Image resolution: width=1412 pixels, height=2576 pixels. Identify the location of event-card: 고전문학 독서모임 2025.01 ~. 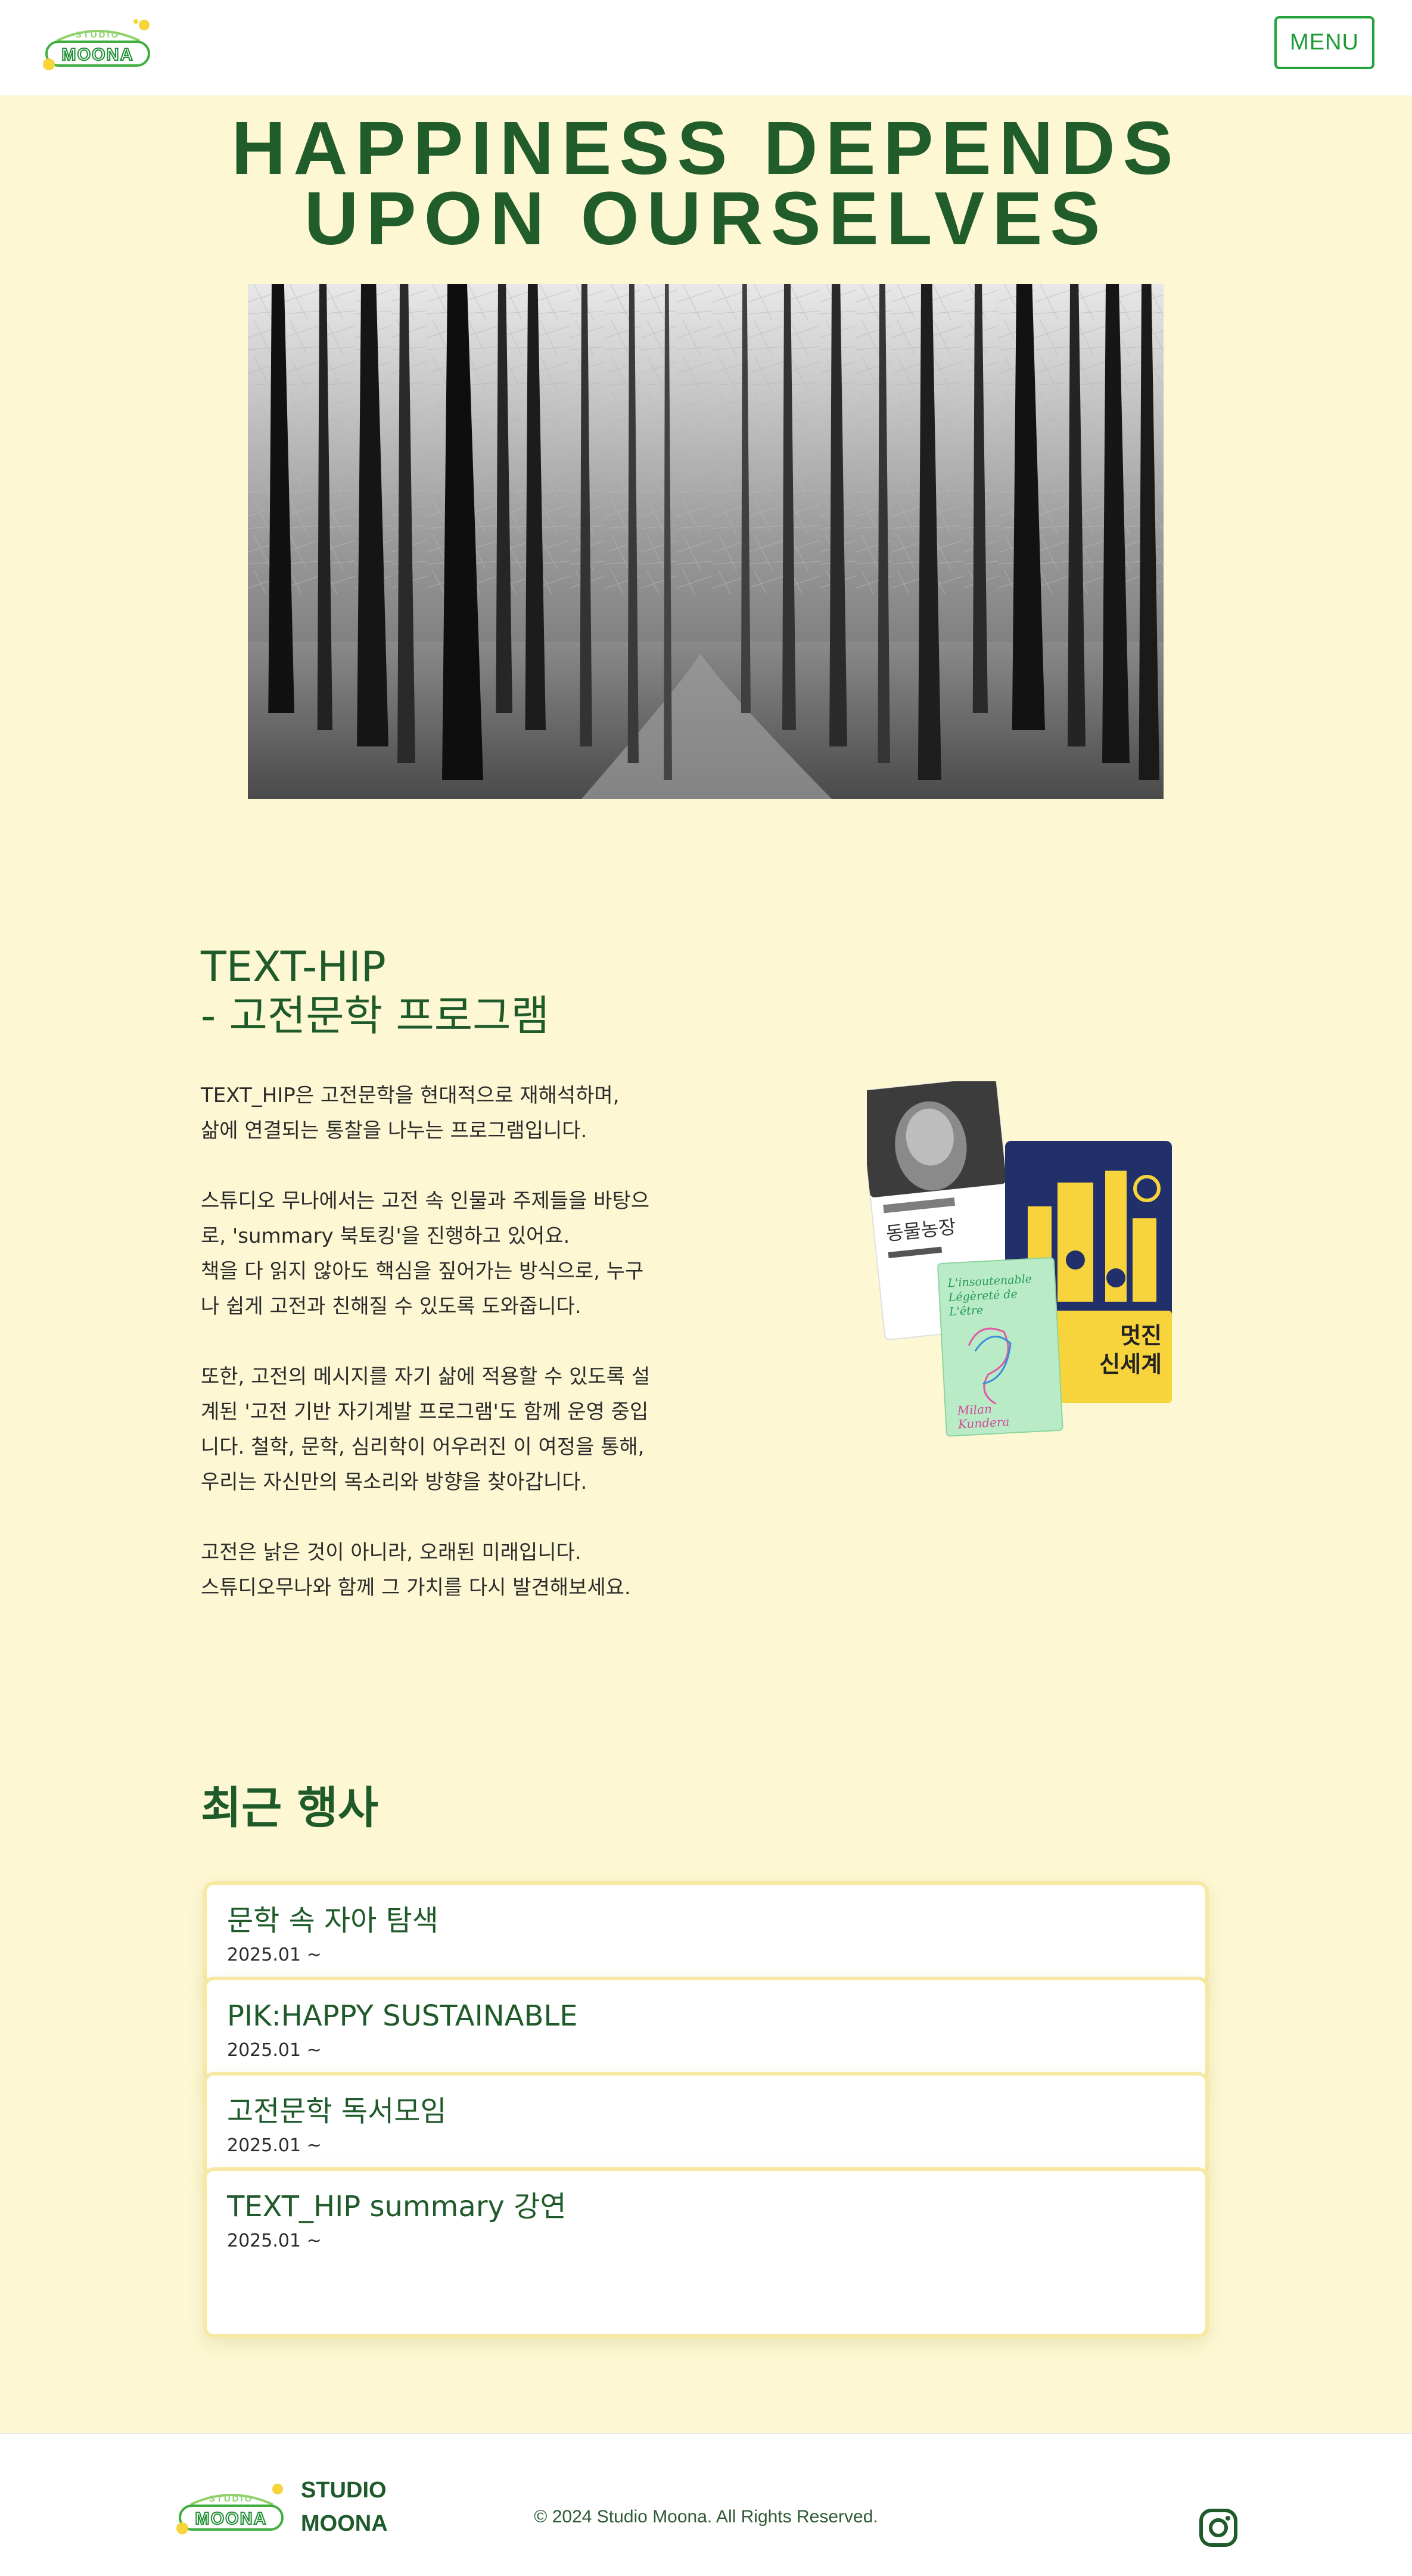
(706, 2124).